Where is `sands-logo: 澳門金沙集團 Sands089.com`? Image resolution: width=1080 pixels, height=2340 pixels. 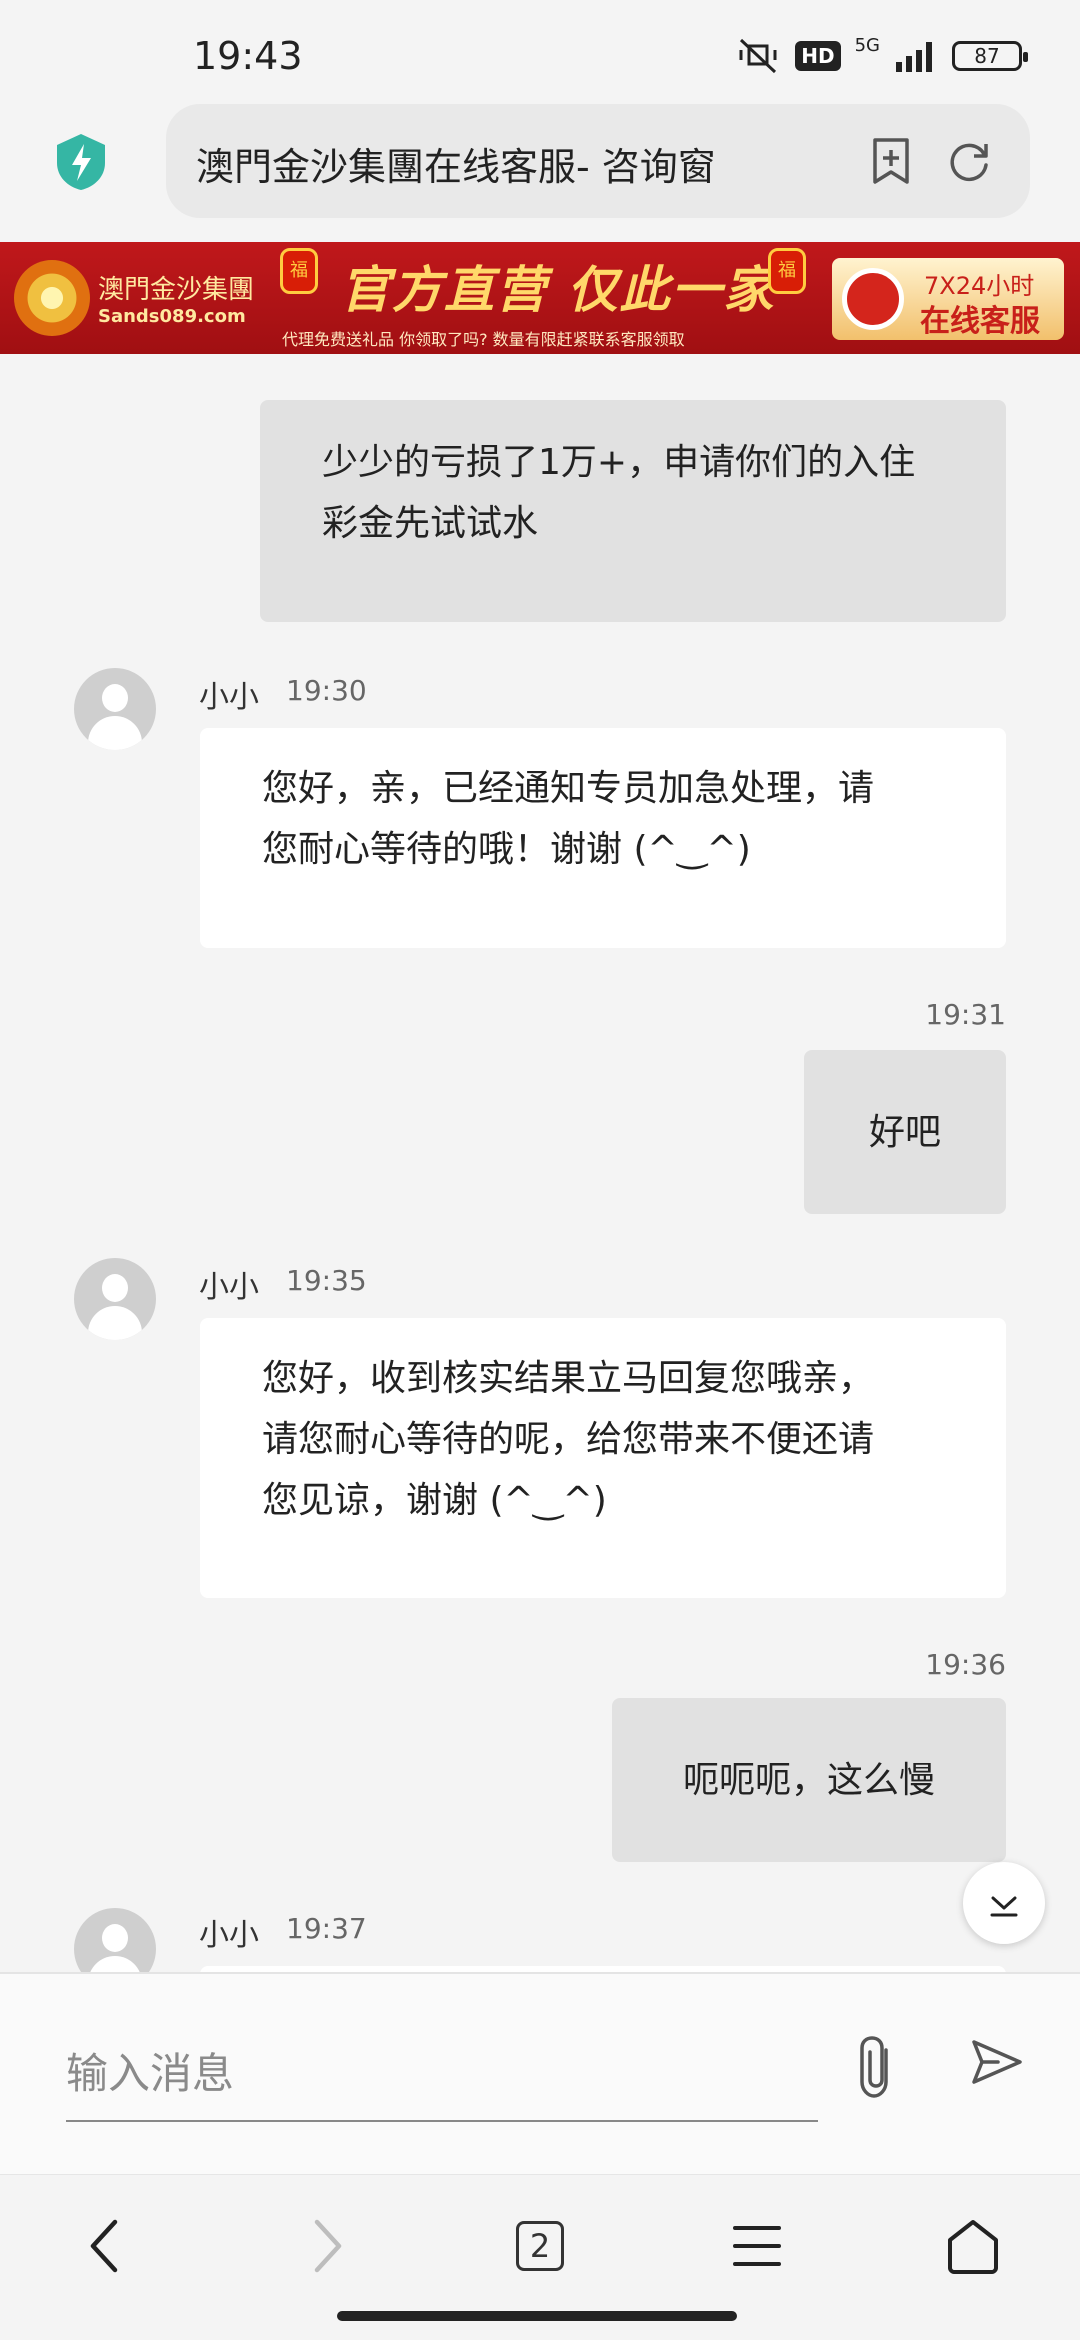 sands-logo: 澳門金沙集團 Sands089.com is located at coordinates (134, 298).